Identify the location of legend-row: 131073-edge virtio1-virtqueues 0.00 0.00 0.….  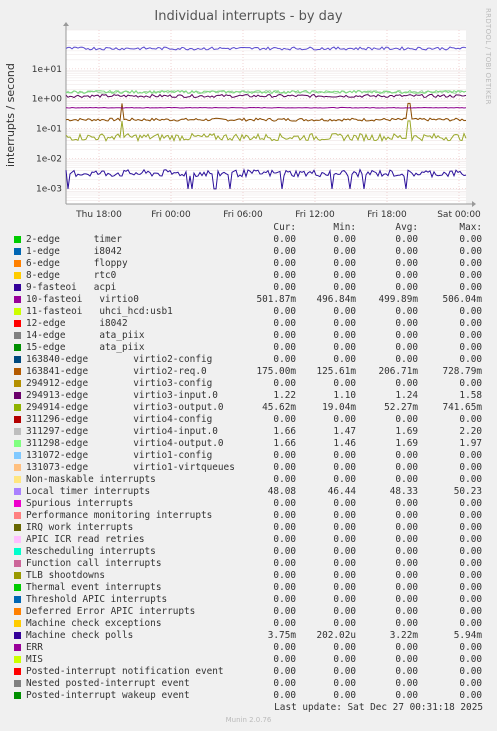
(248, 468).